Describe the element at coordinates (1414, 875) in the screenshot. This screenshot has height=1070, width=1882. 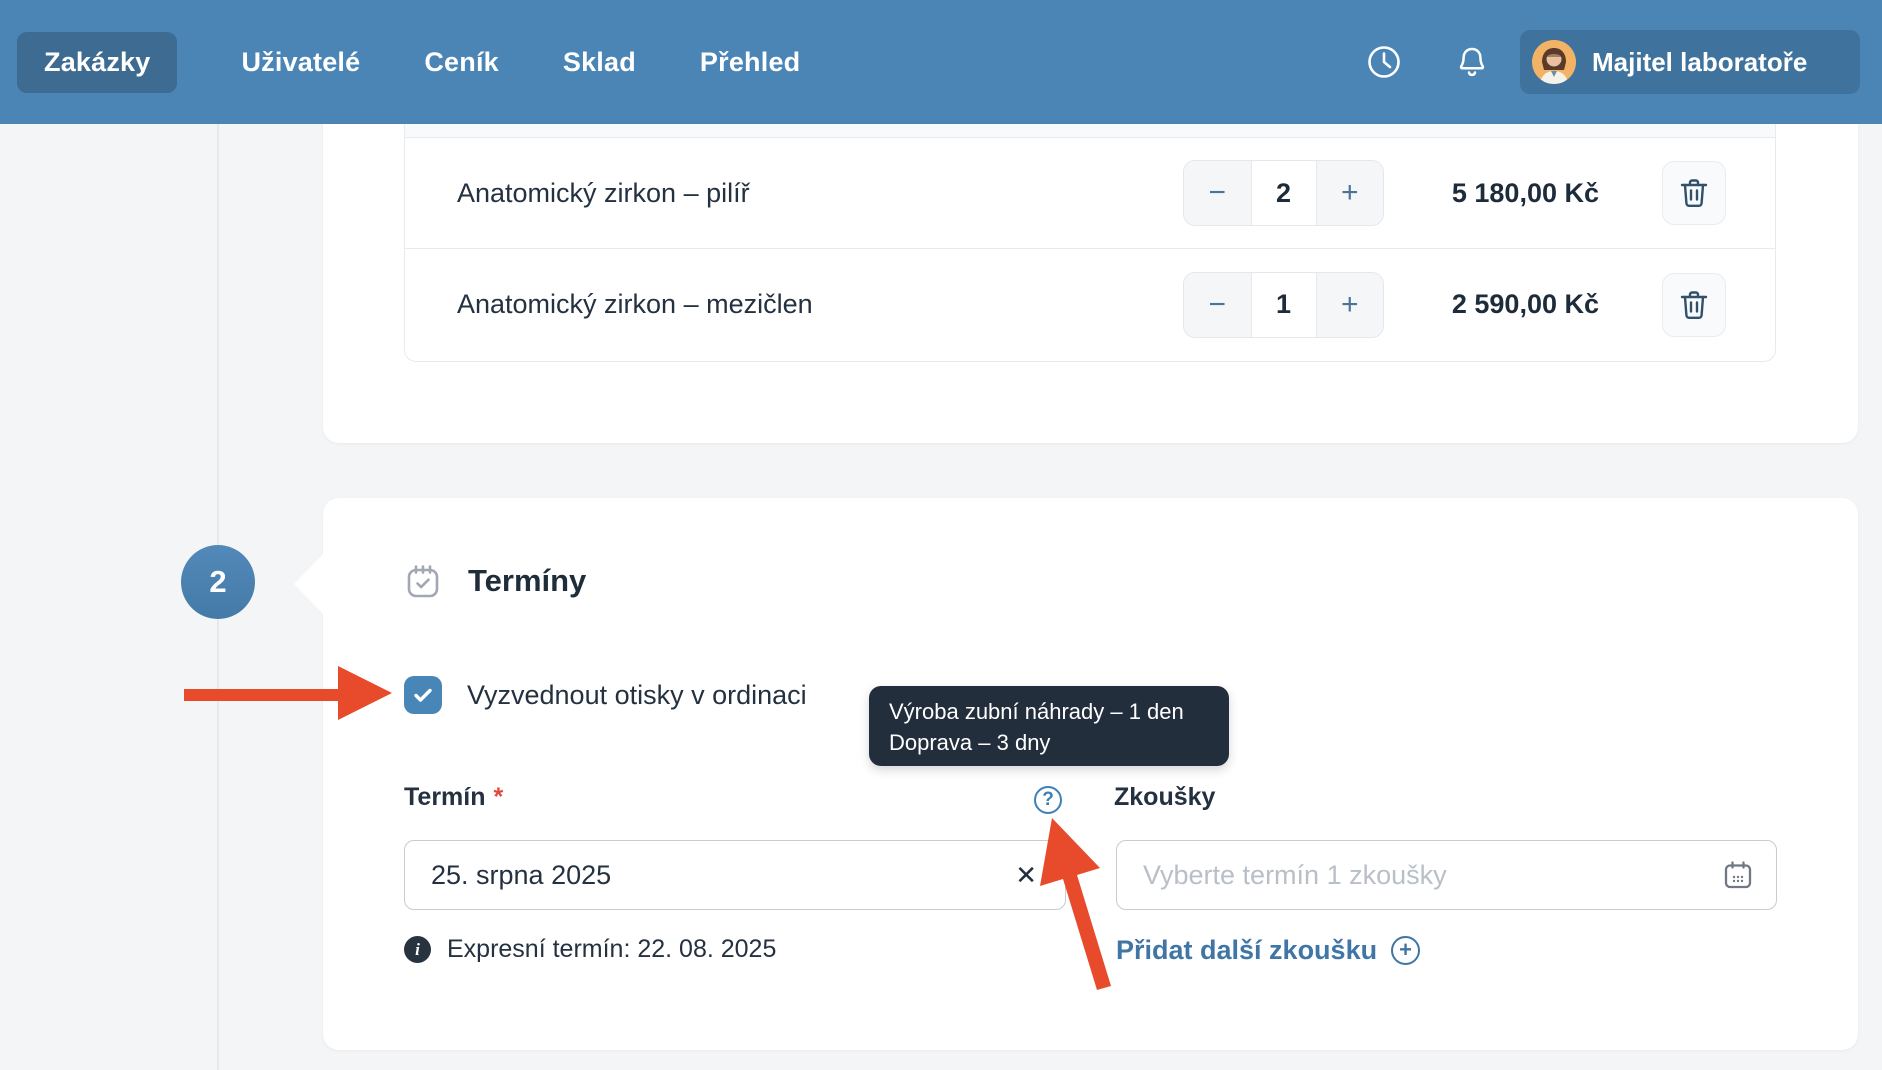
I see `zkousky-date-field` at that location.